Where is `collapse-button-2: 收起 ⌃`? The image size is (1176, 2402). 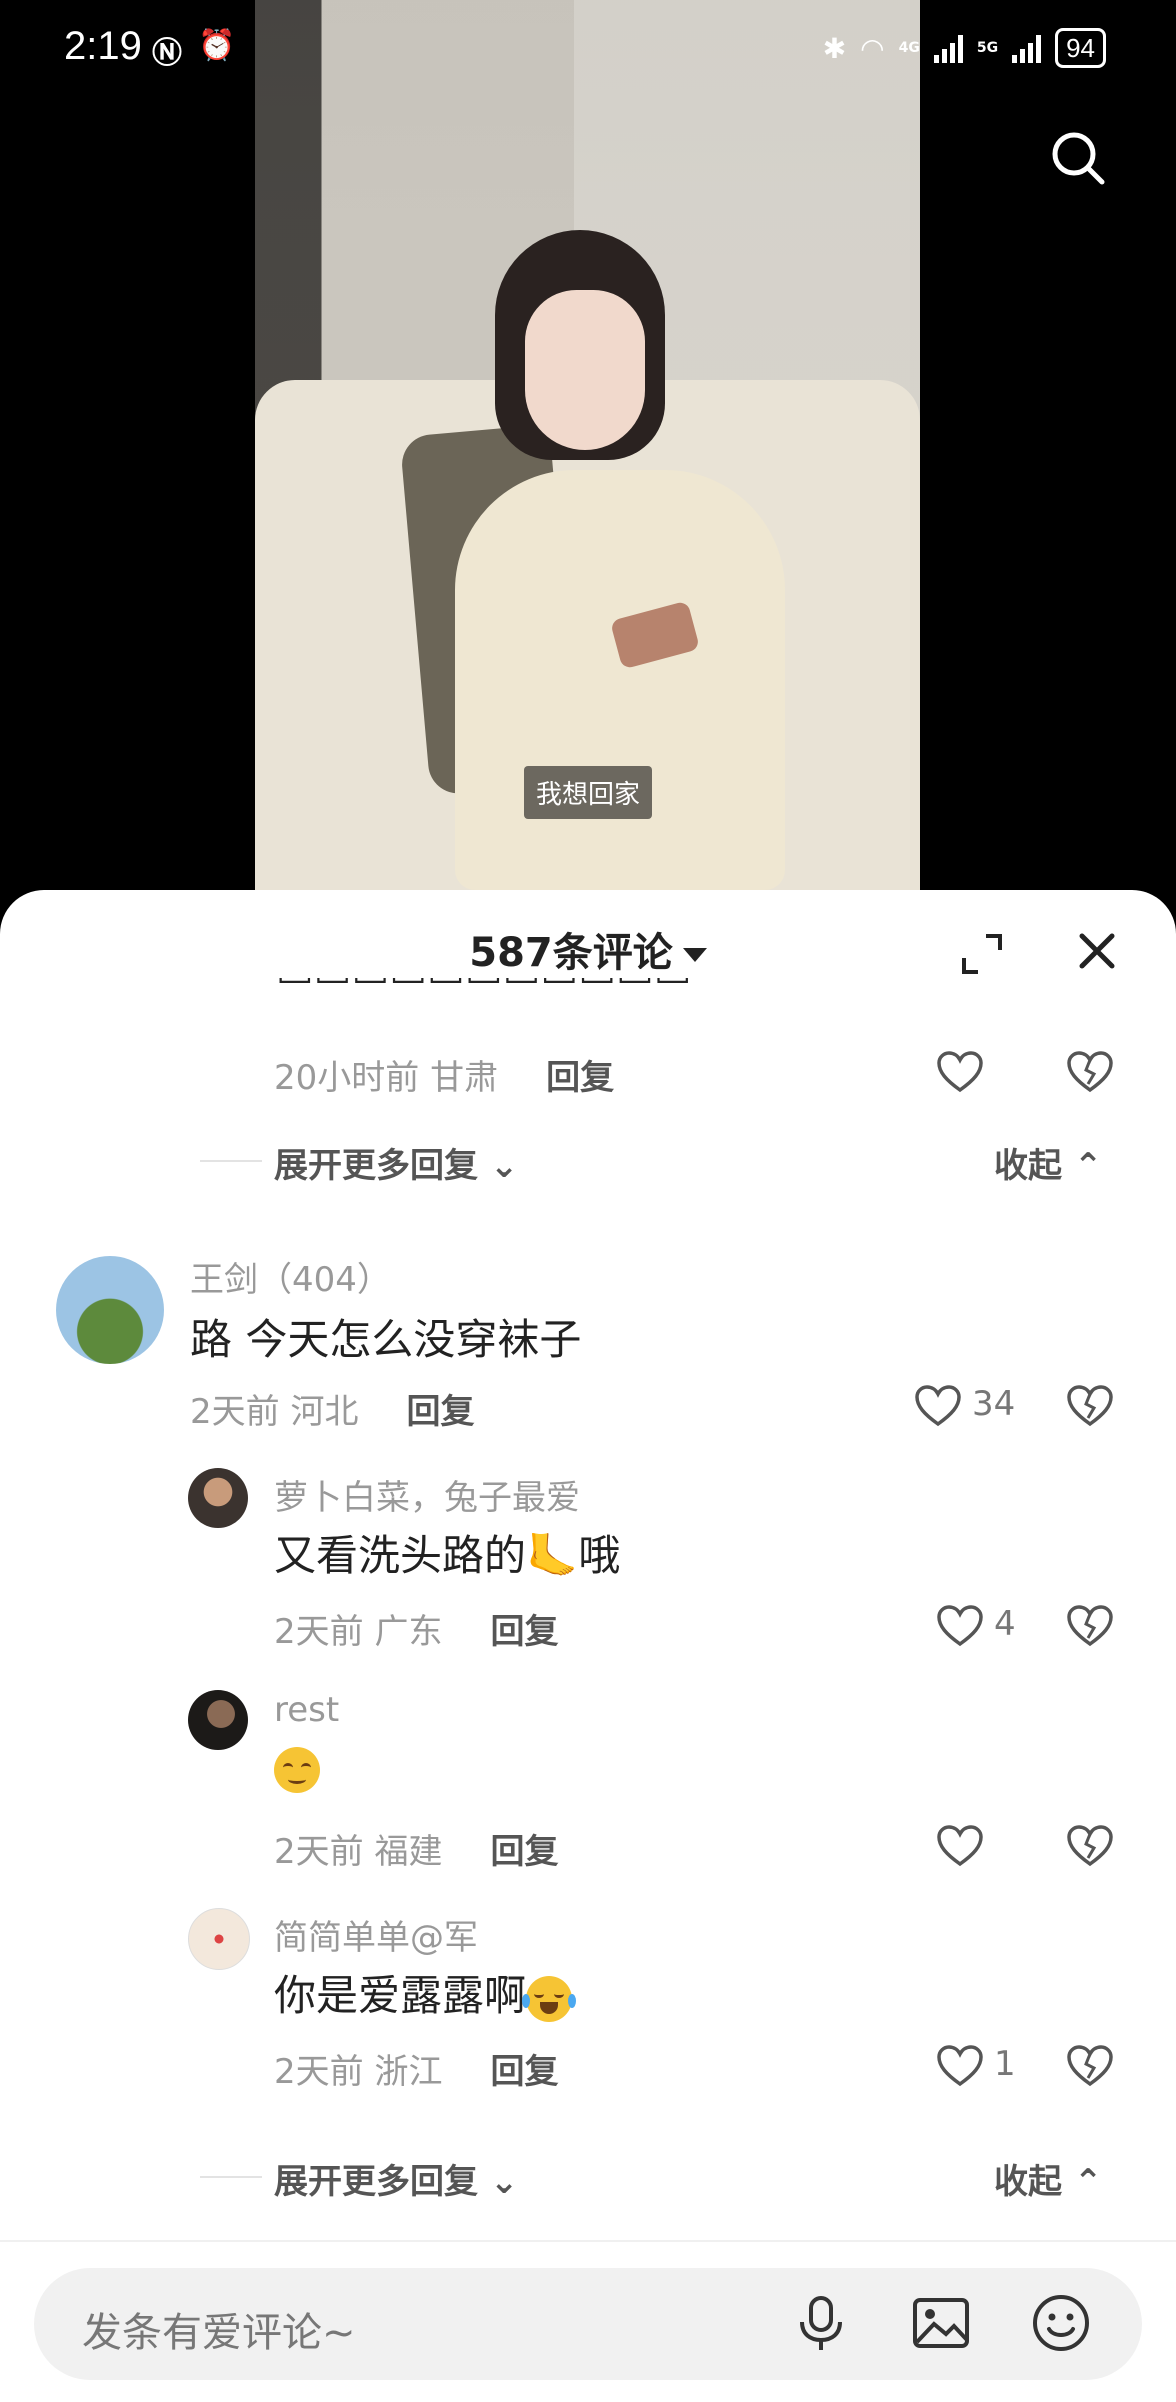 collapse-button-2: 收起 ⌃ is located at coordinates (1048, 2178).